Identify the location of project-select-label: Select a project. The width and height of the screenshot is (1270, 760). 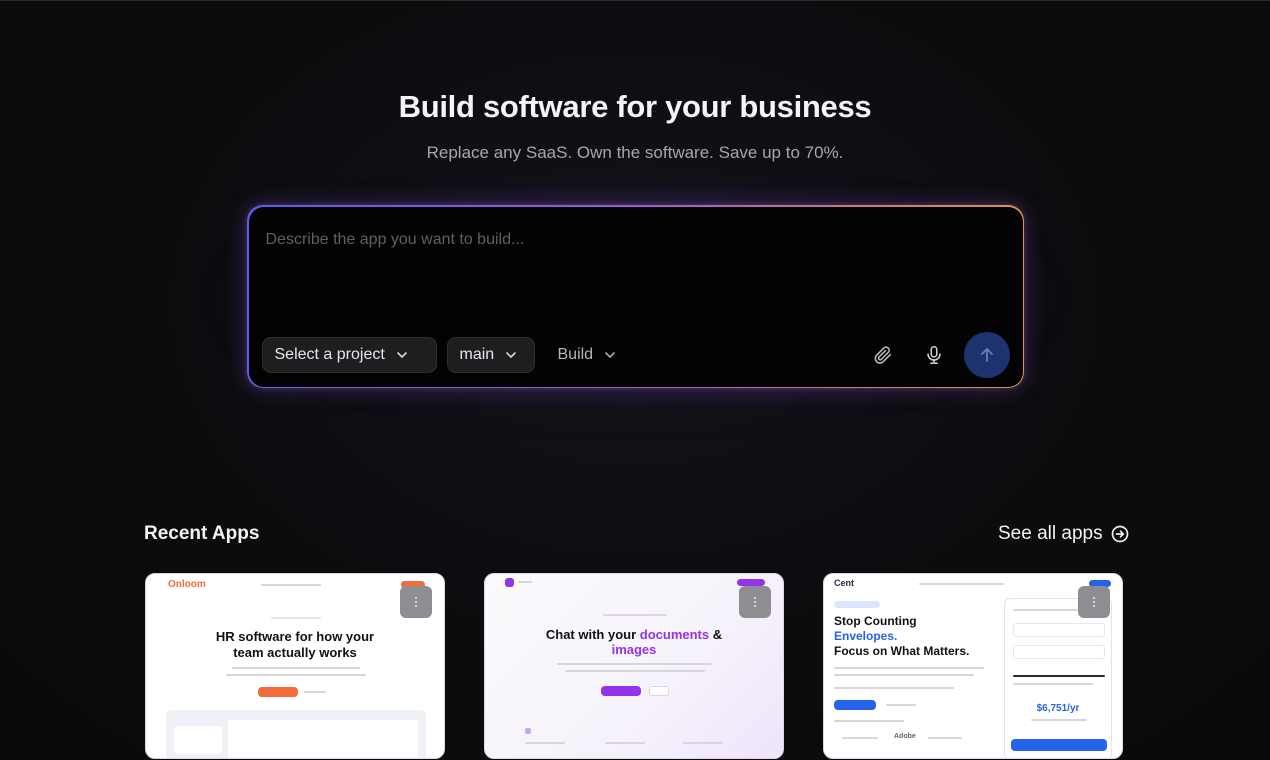
(329, 354).